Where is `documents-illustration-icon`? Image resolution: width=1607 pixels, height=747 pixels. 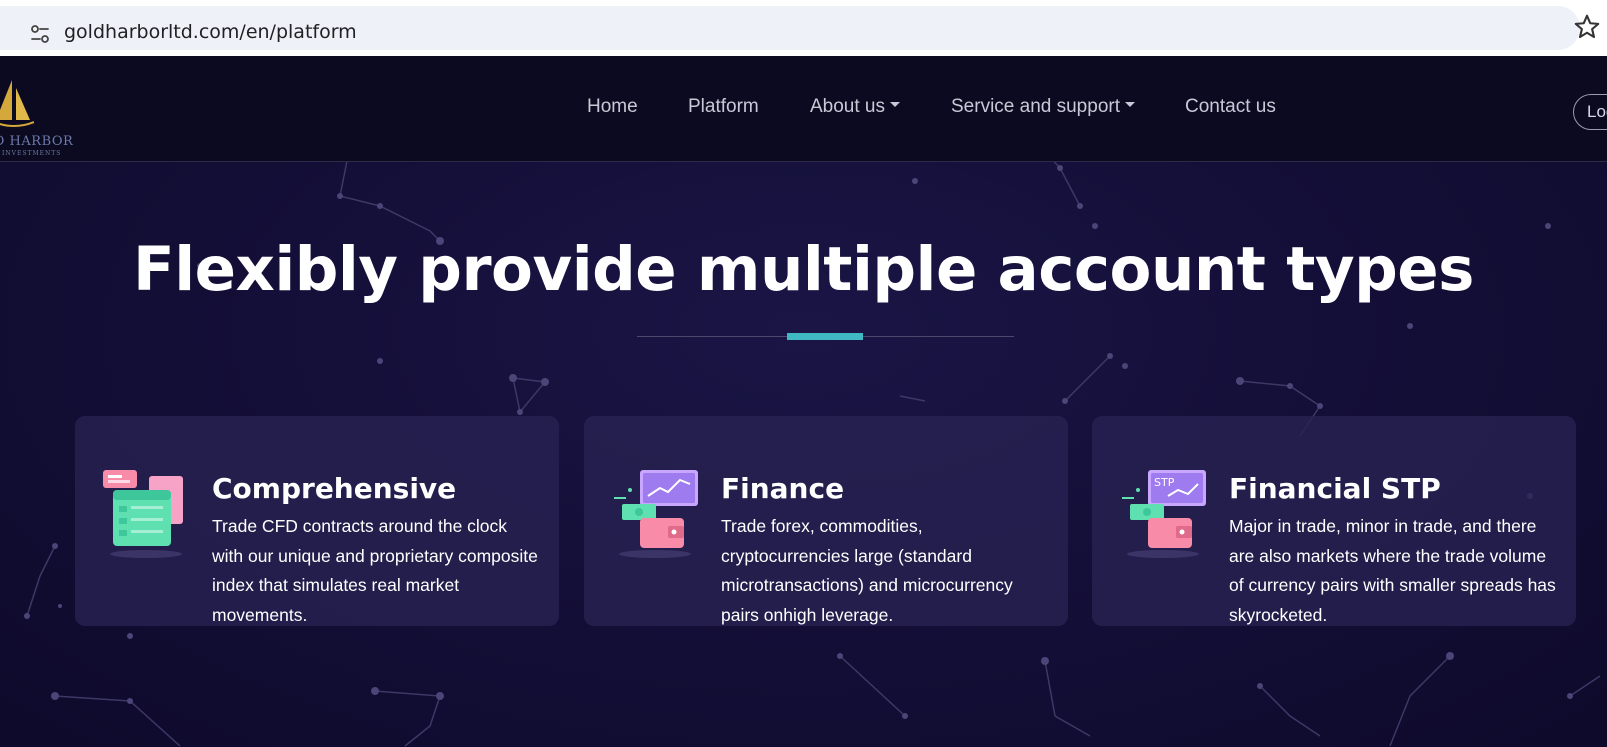
documents-illustration-icon is located at coordinates (143, 514).